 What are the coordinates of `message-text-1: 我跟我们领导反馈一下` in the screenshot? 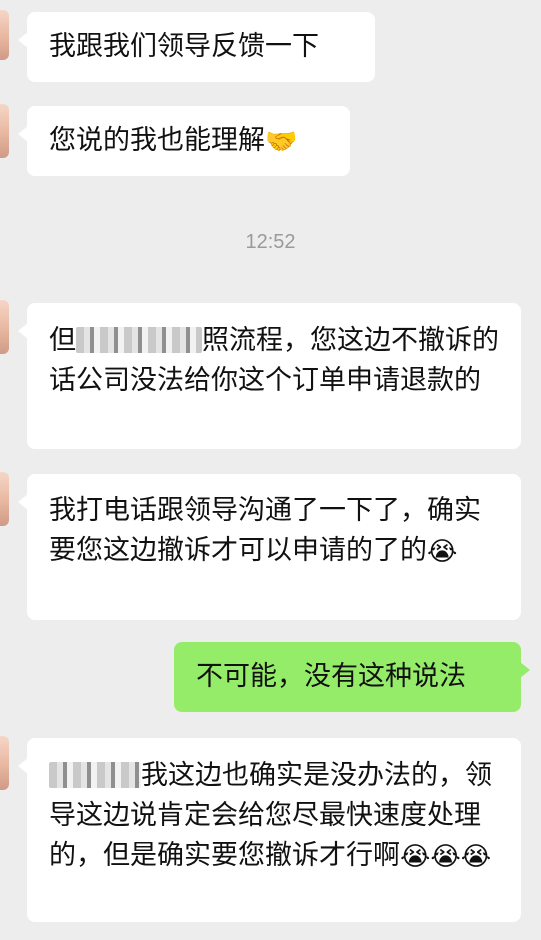 It's located at (184, 46).